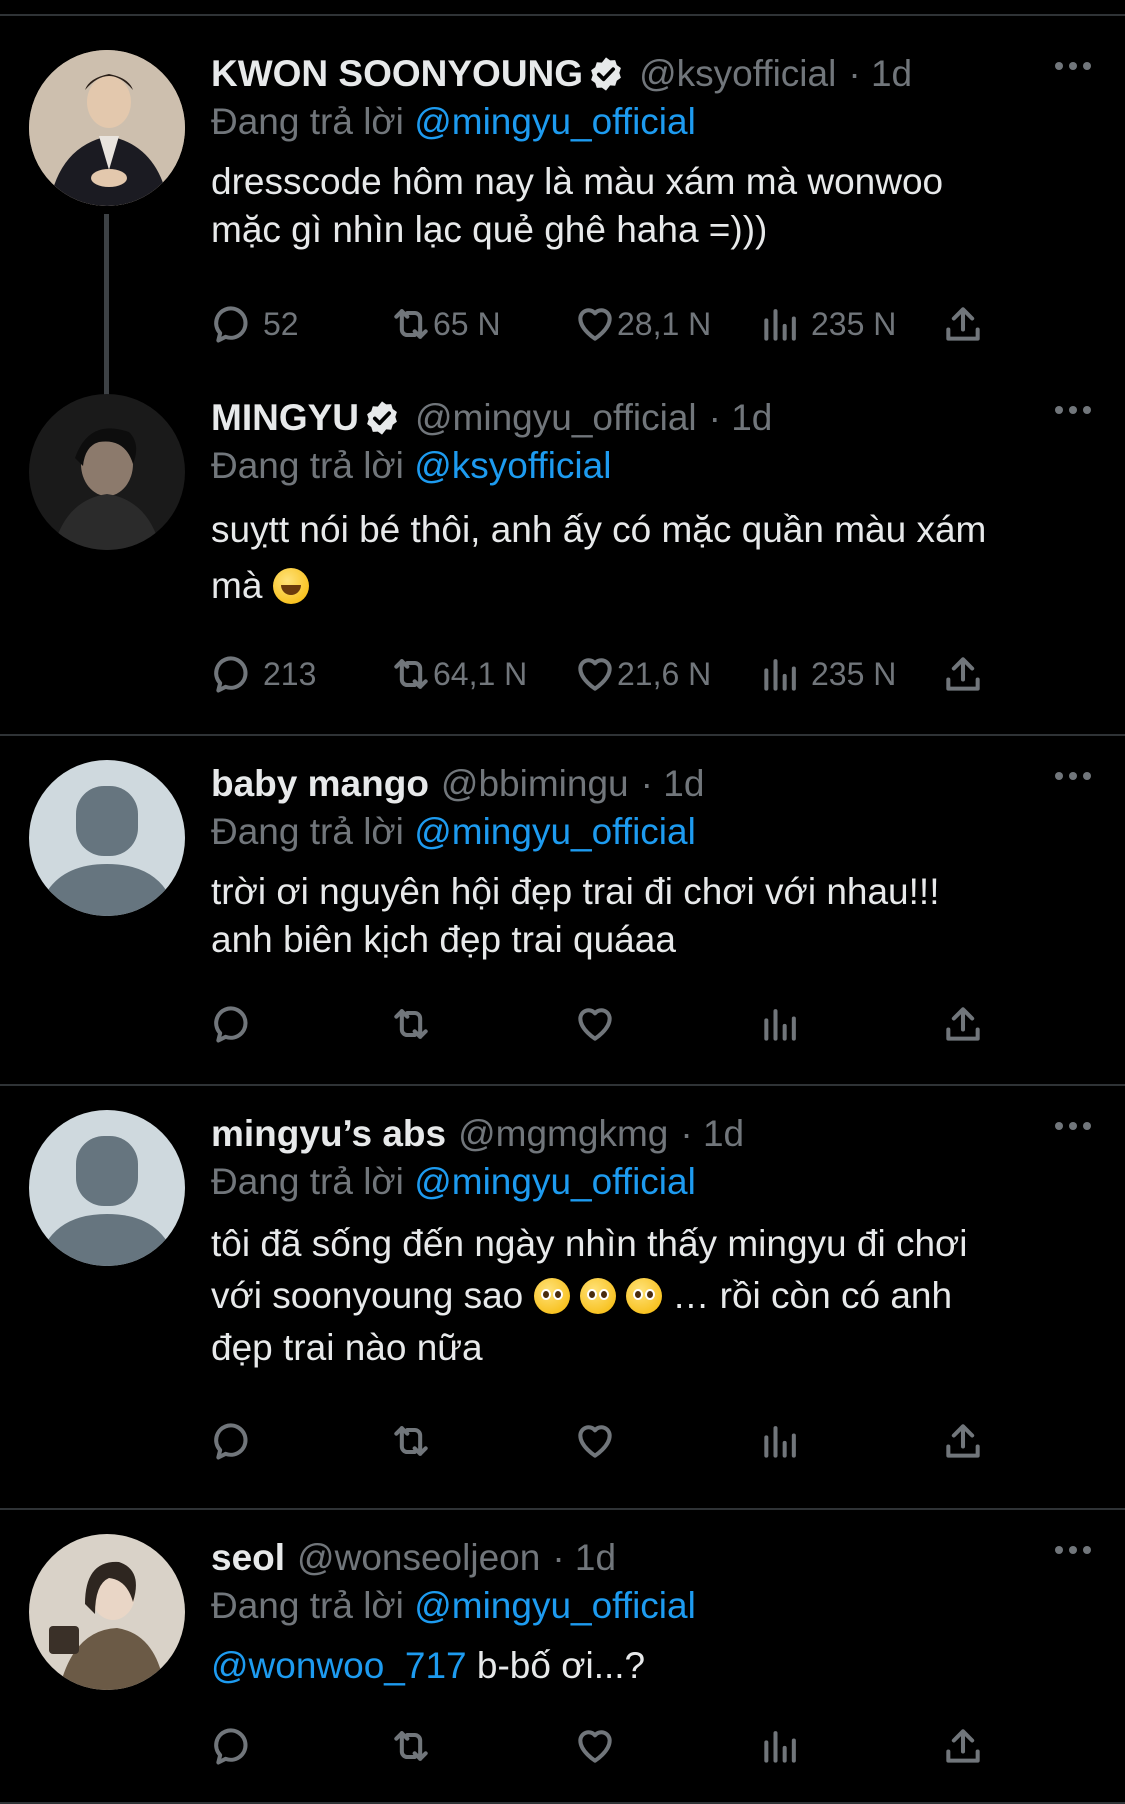 The height and width of the screenshot is (1804, 1125). I want to click on handle: @bbimingu, so click(535, 784).